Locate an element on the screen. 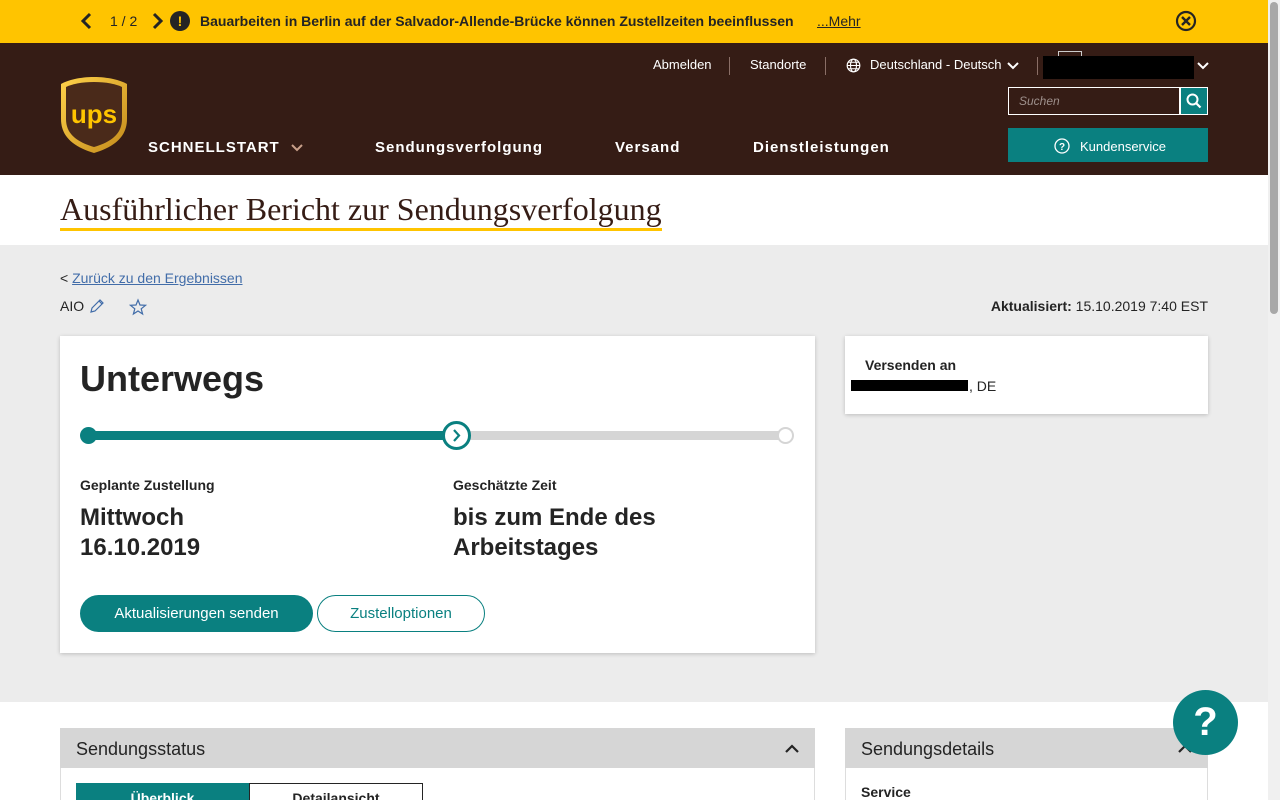  back-to-results-link: Zurück zu den Ergebnissen is located at coordinates (157, 278).